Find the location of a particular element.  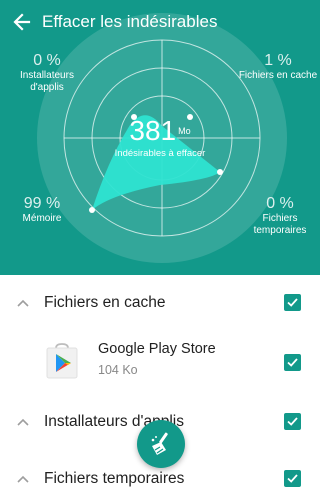

clean-fab-button is located at coordinates (161, 444).